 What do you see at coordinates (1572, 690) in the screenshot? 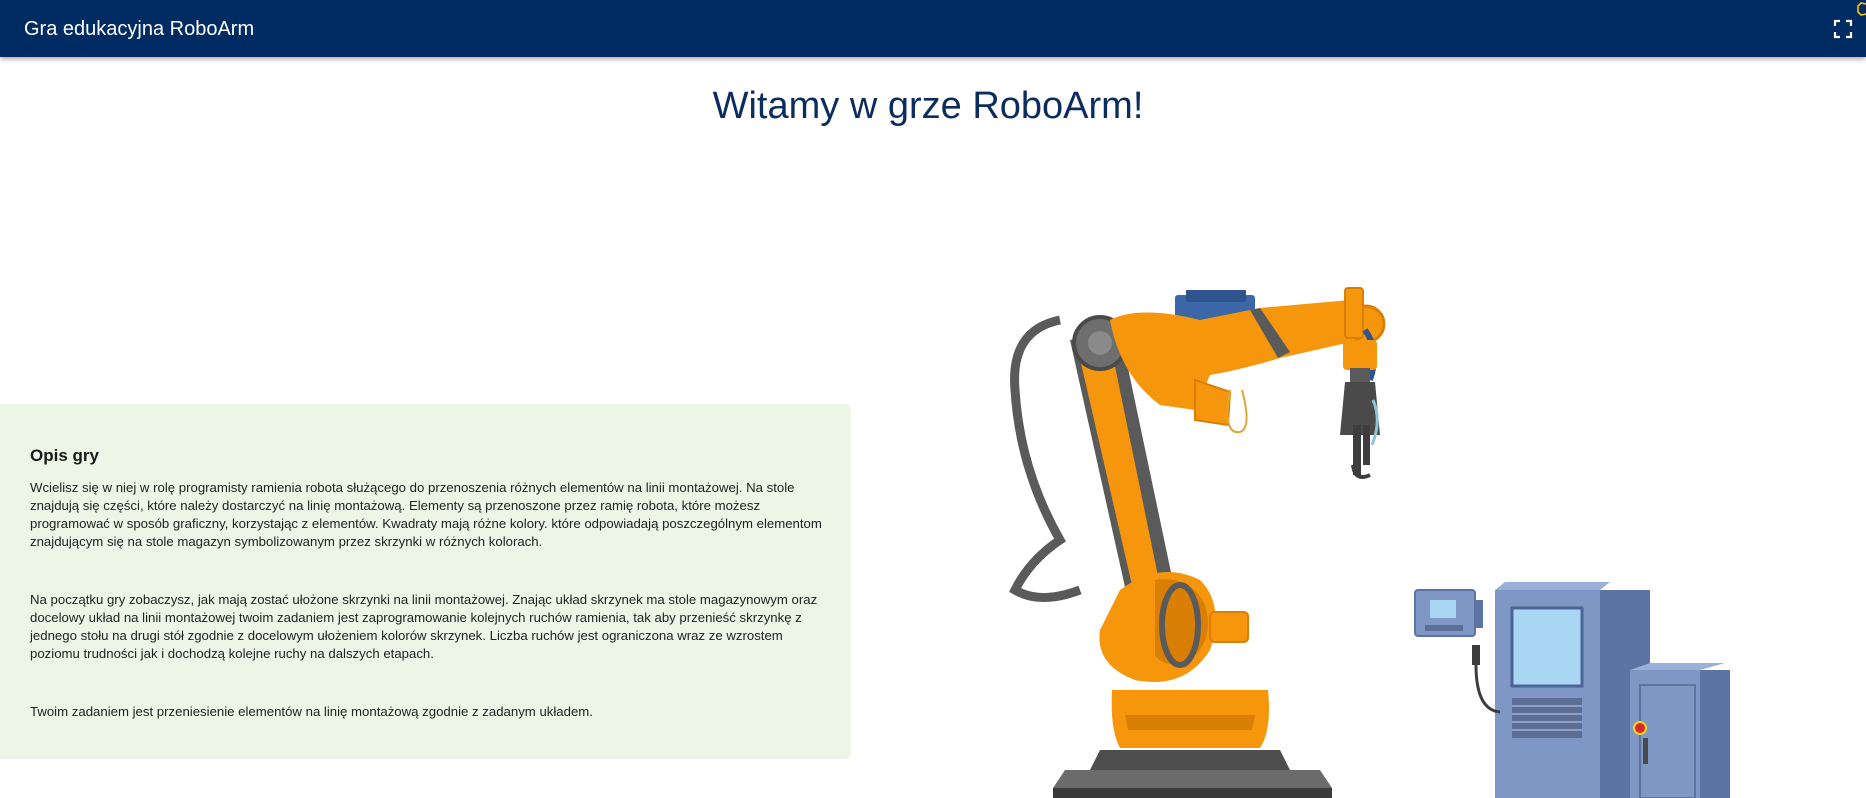
I see `control-console` at bounding box center [1572, 690].